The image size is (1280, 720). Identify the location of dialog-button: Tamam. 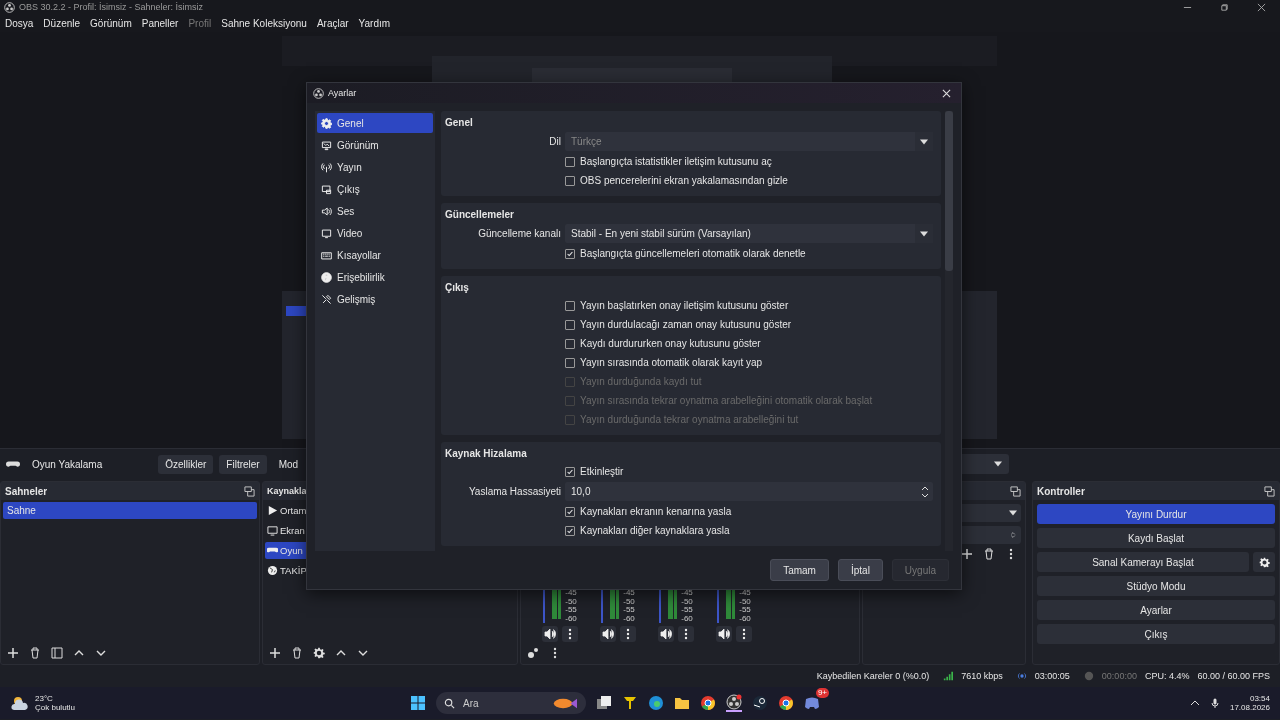
(799, 570).